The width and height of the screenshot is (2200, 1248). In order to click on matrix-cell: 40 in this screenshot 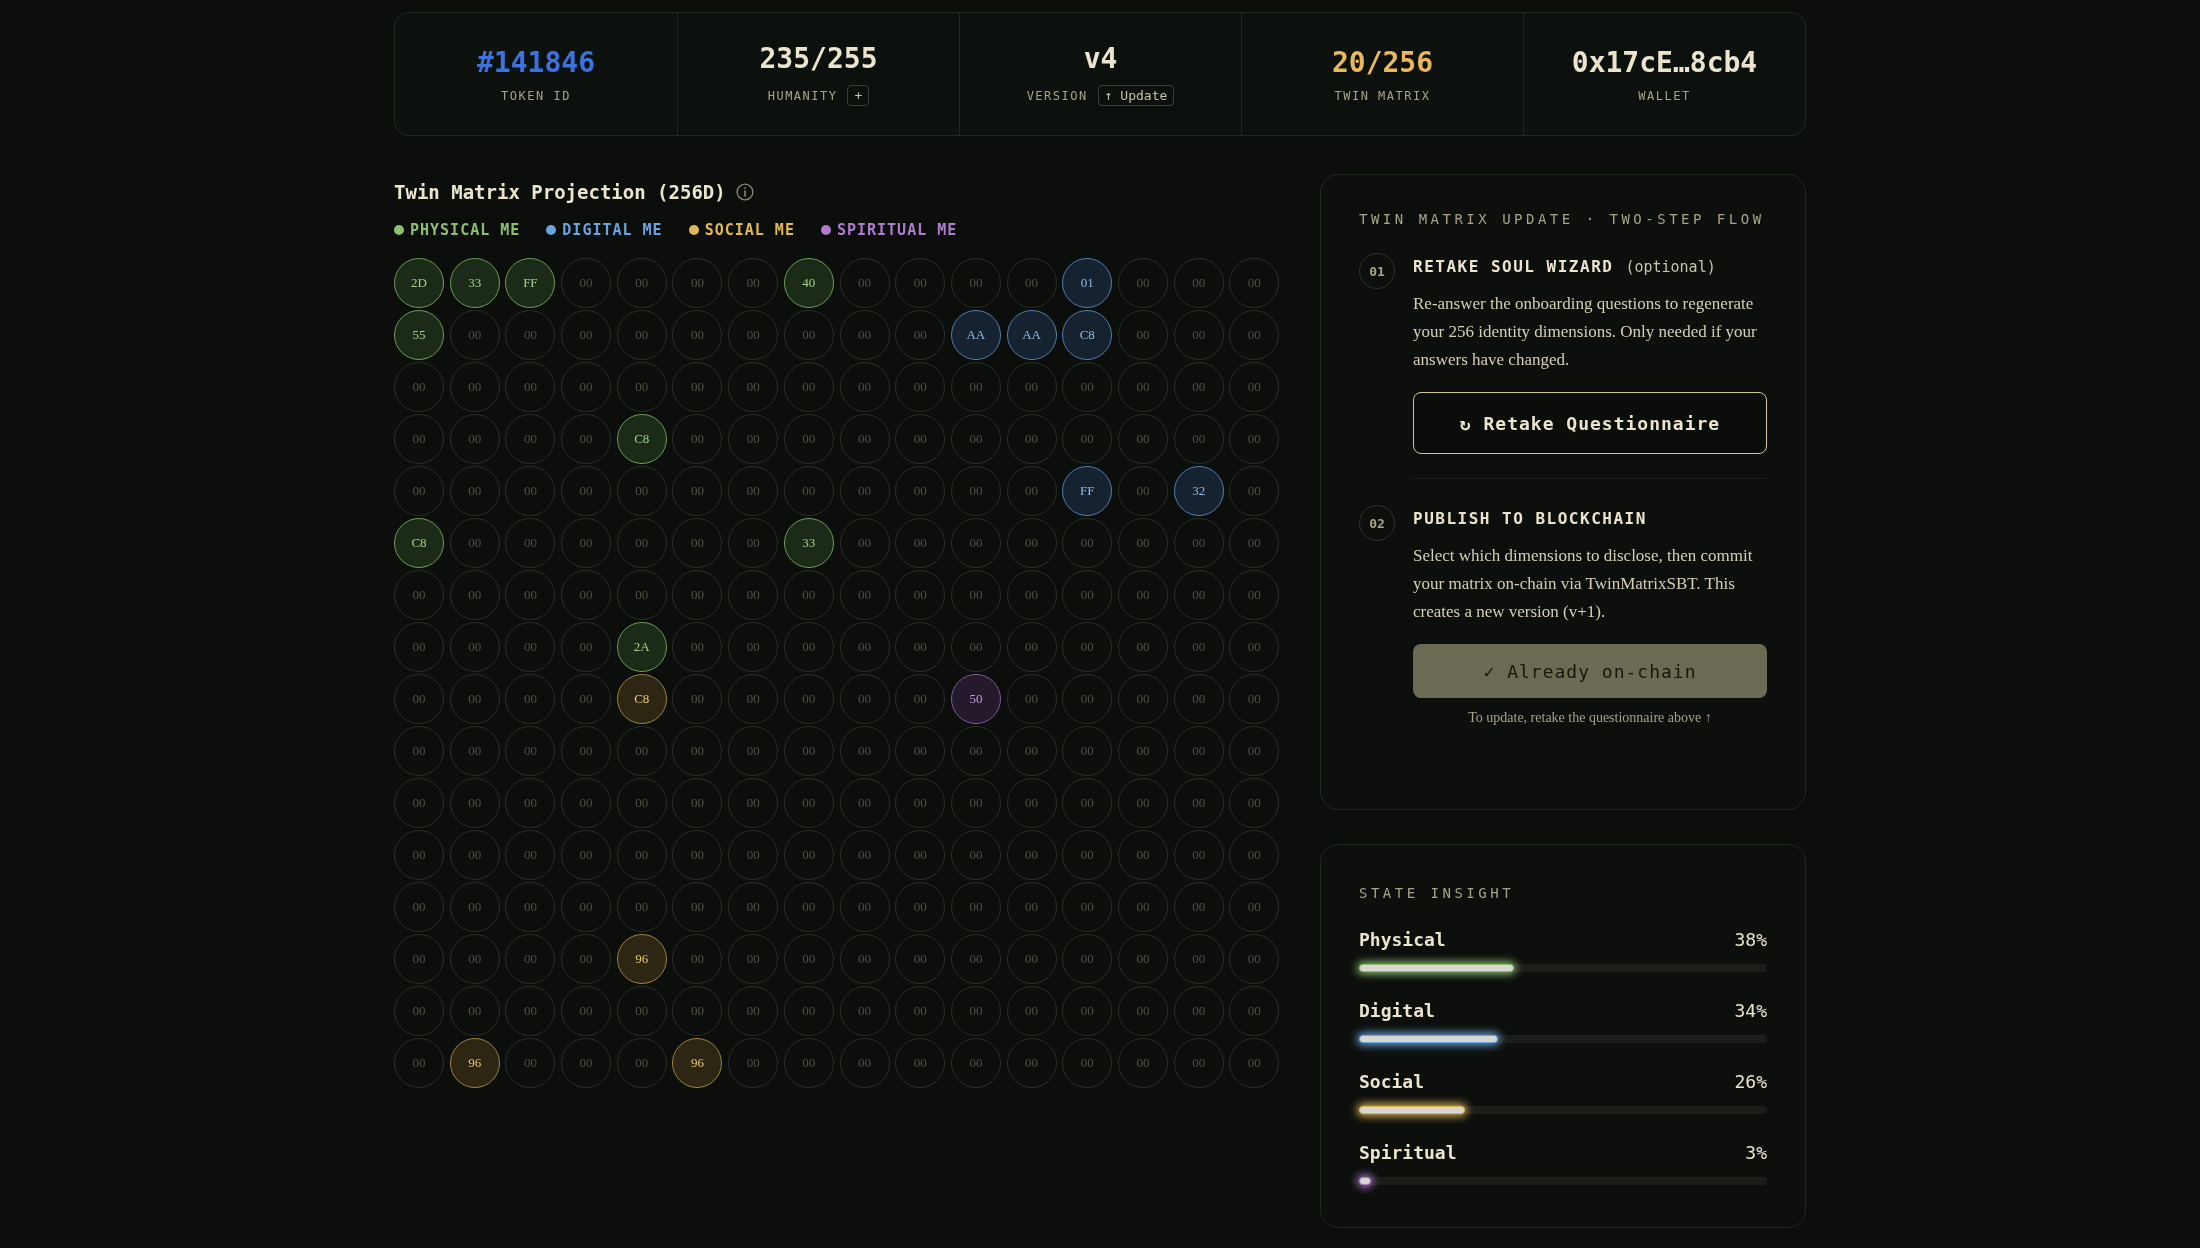, I will do `click(808, 283)`.